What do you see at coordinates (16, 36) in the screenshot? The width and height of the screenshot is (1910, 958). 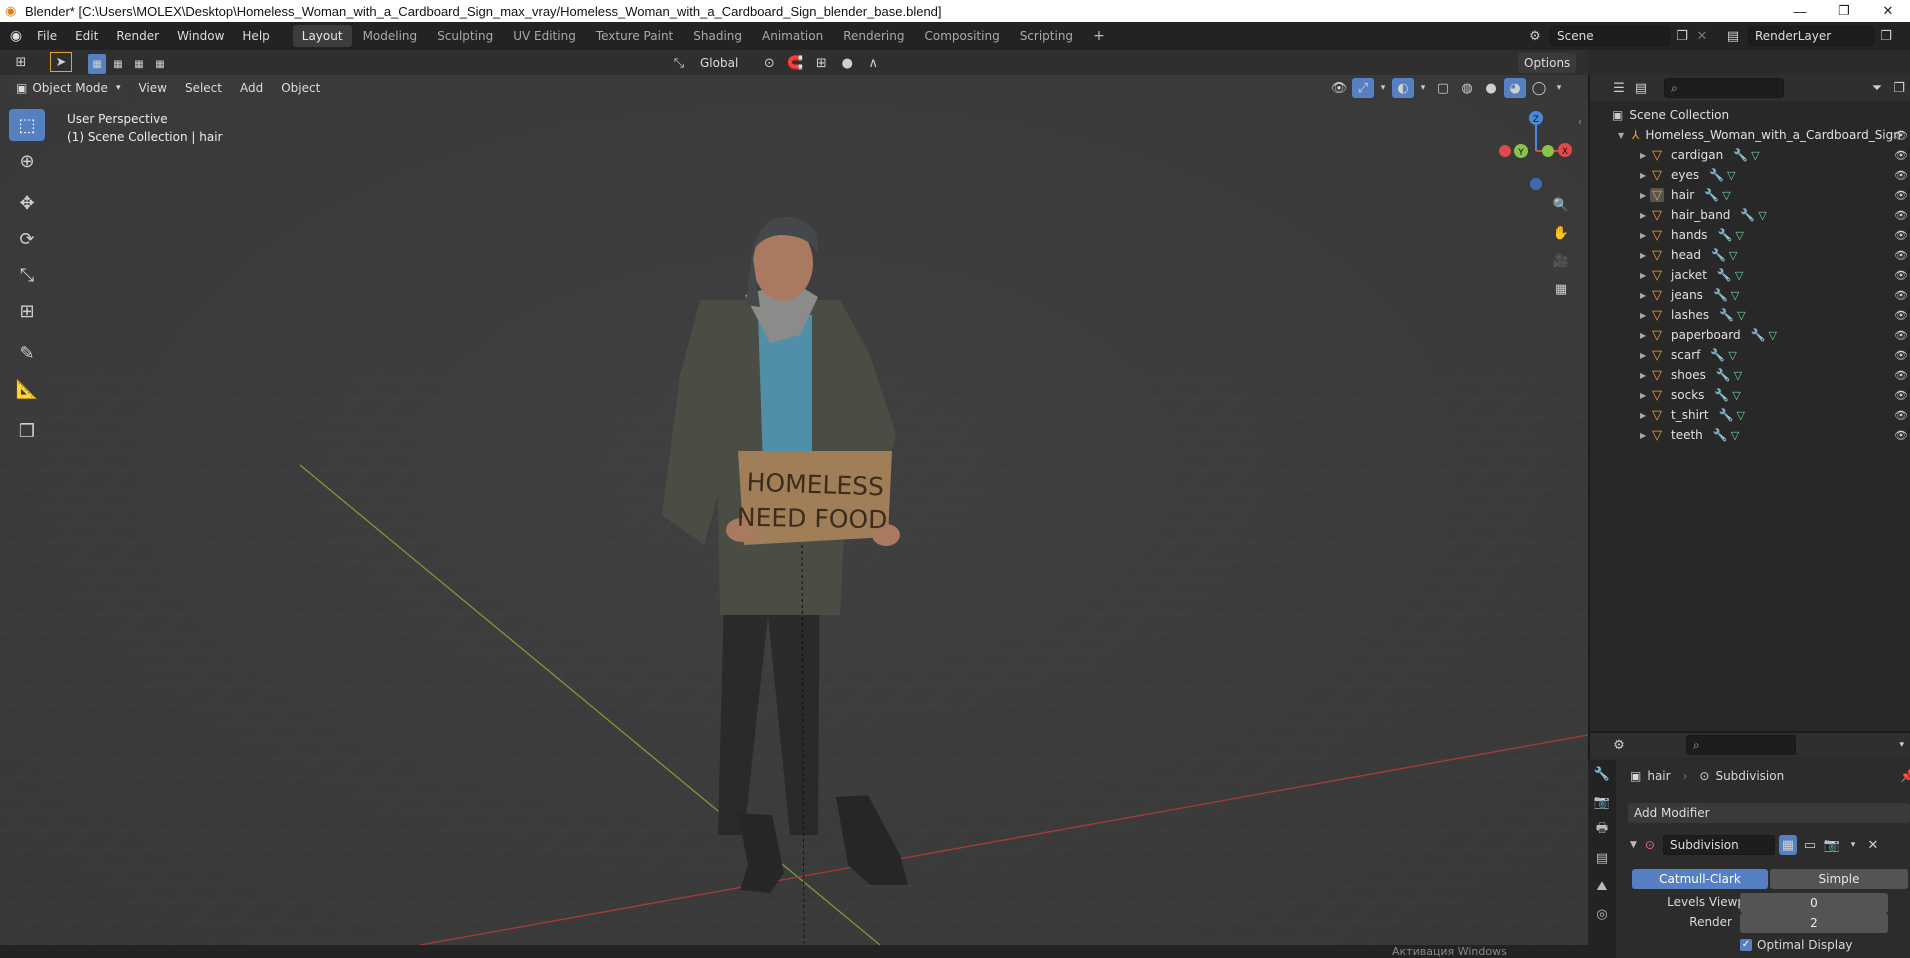 I see `blender-menu-icon: ◉` at bounding box center [16, 36].